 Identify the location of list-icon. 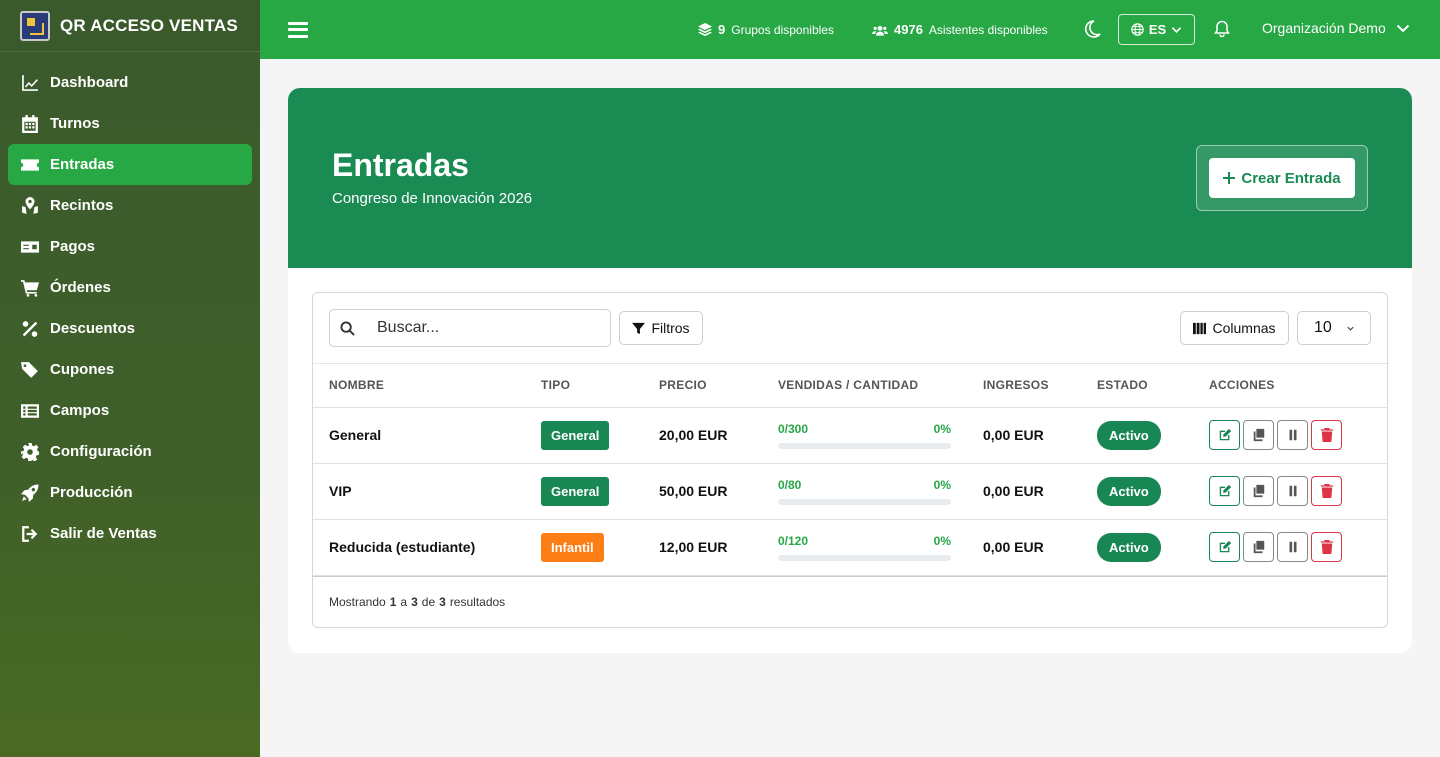
(30, 411).